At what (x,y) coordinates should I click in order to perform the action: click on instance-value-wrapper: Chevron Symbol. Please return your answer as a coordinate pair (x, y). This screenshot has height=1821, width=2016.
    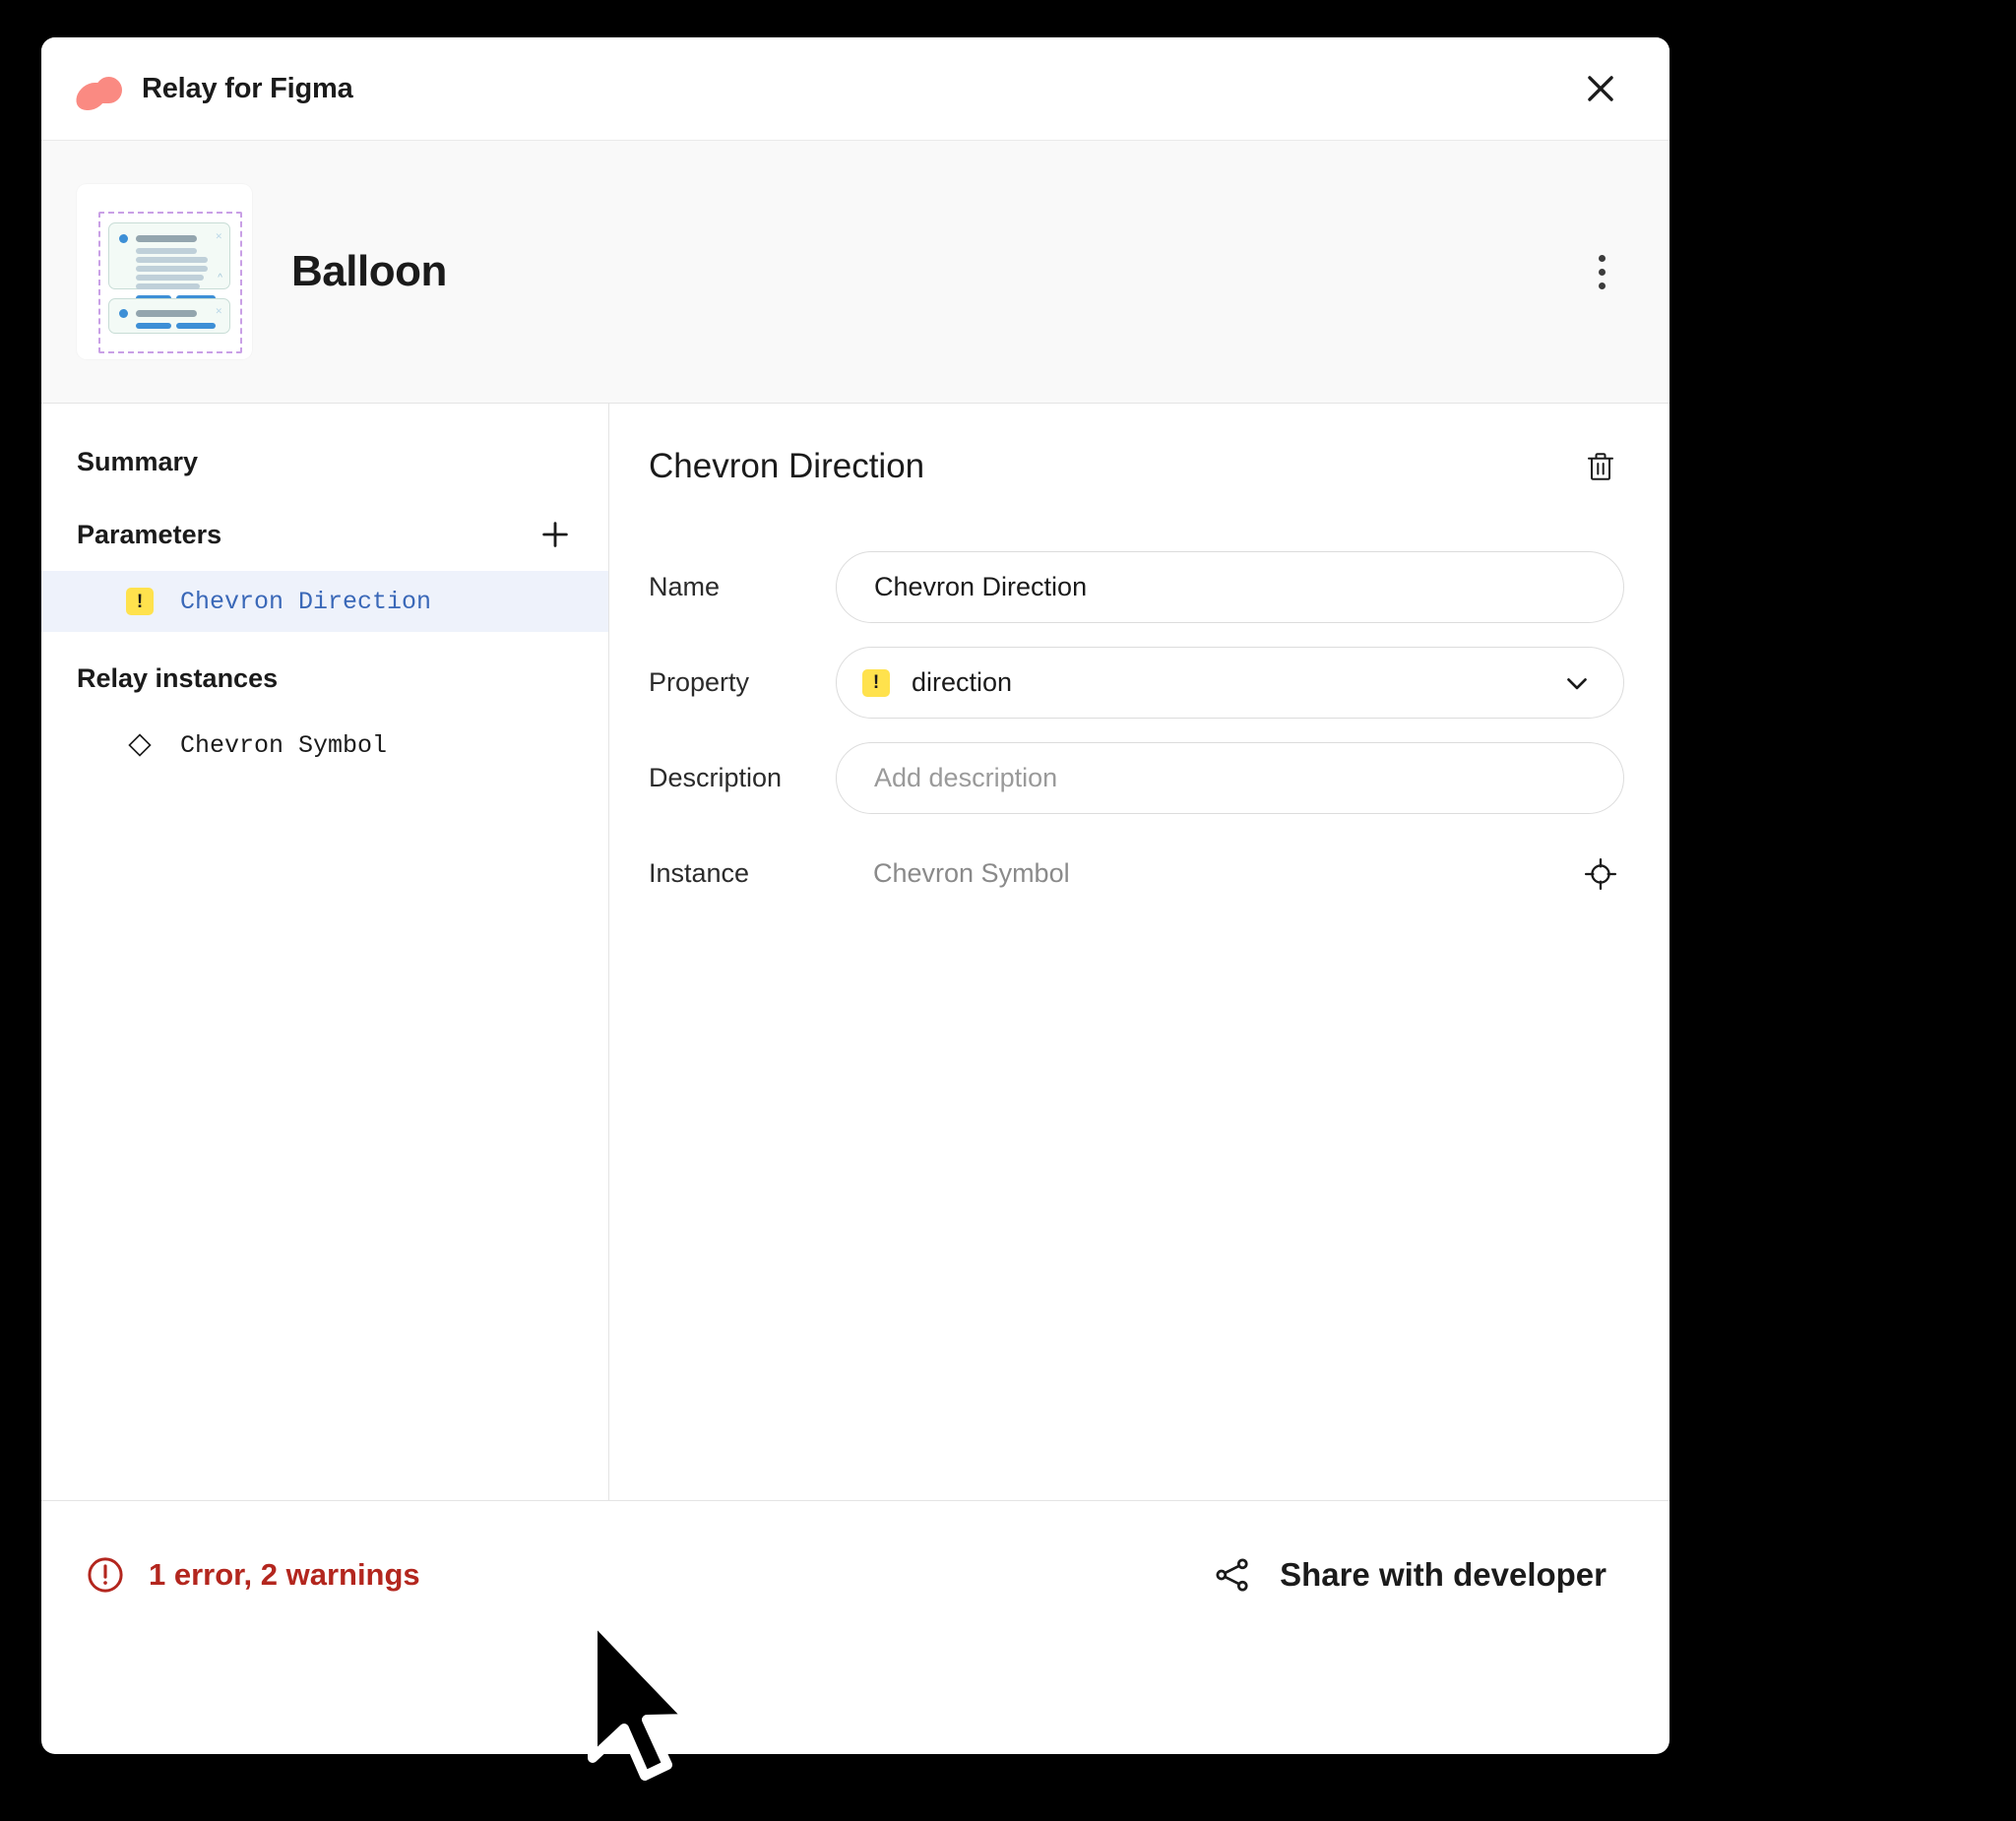
    Looking at the image, I should click on (1230, 874).